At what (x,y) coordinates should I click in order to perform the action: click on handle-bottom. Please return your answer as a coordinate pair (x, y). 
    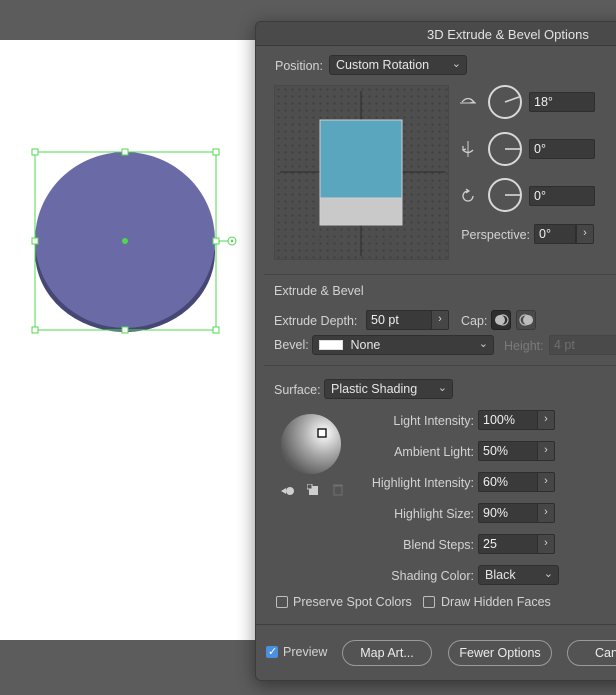
    Looking at the image, I should click on (125, 330).